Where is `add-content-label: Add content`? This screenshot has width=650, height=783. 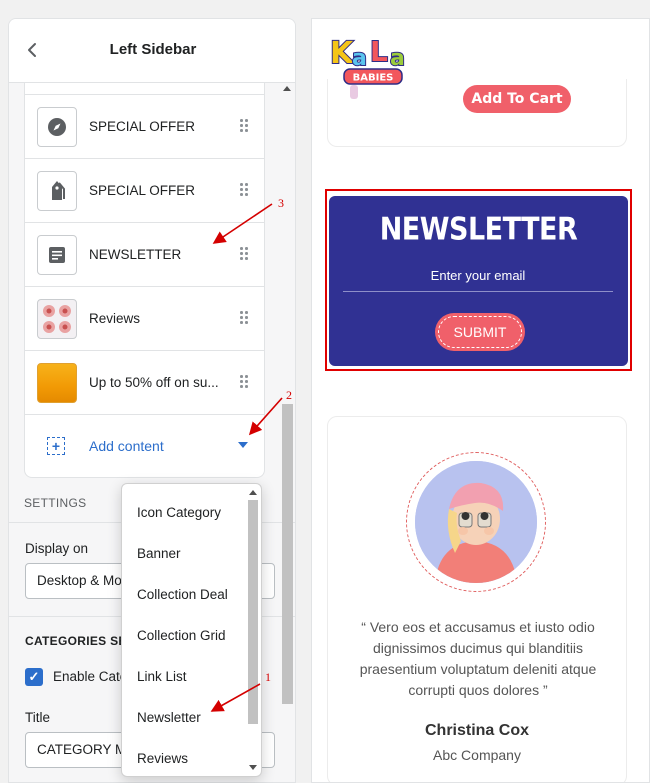 add-content-label: Add content is located at coordinates (126, 446).